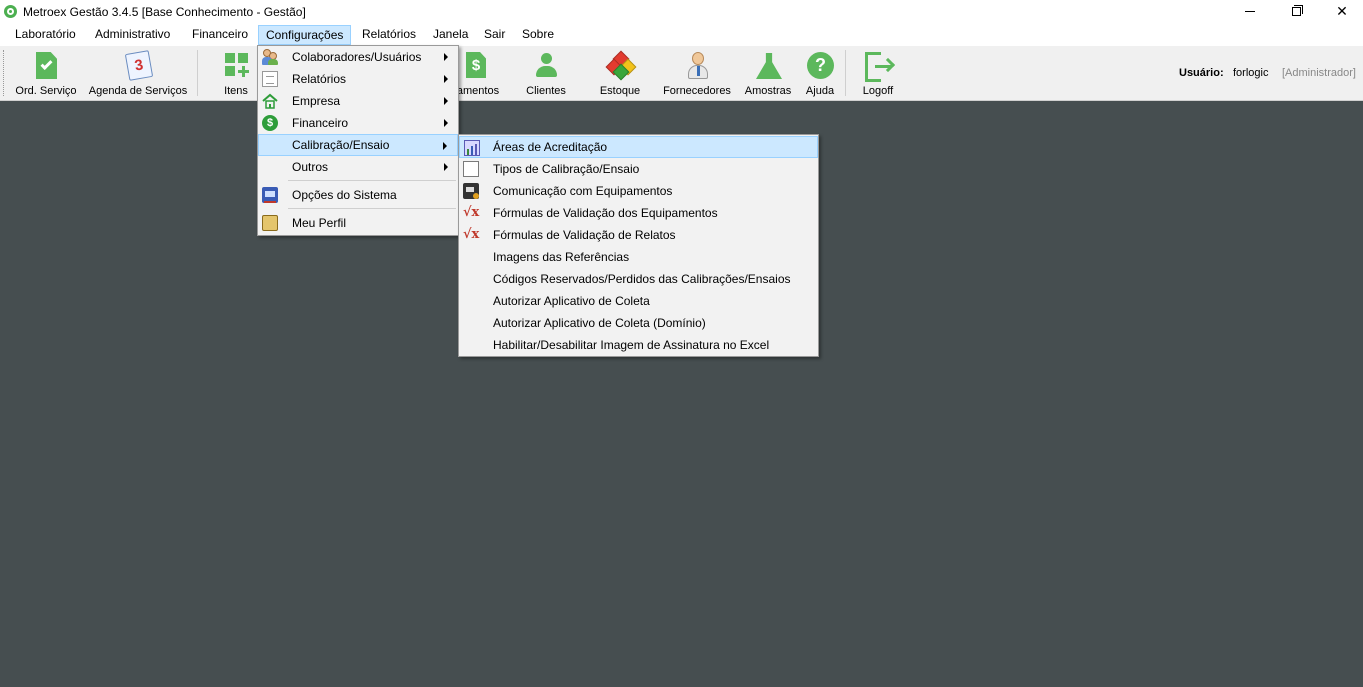 This screenshot has height=687, width=1363. Describe the element at coordinates (316, 101) in the screenshot. I see `menu-item-label: Empresa` at that location.